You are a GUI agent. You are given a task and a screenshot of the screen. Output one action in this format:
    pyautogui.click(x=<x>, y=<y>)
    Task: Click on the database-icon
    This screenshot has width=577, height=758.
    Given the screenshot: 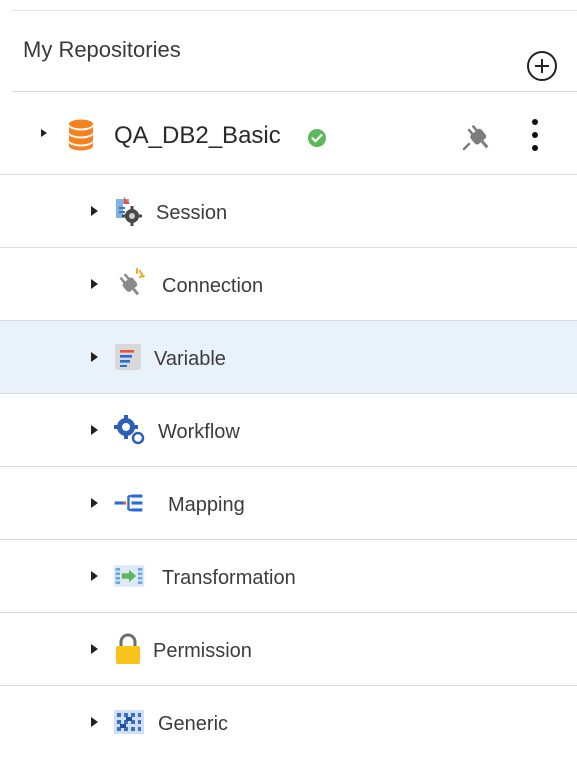 What is the action you would take?
    pyautogui.click(x=81, y=135)
    